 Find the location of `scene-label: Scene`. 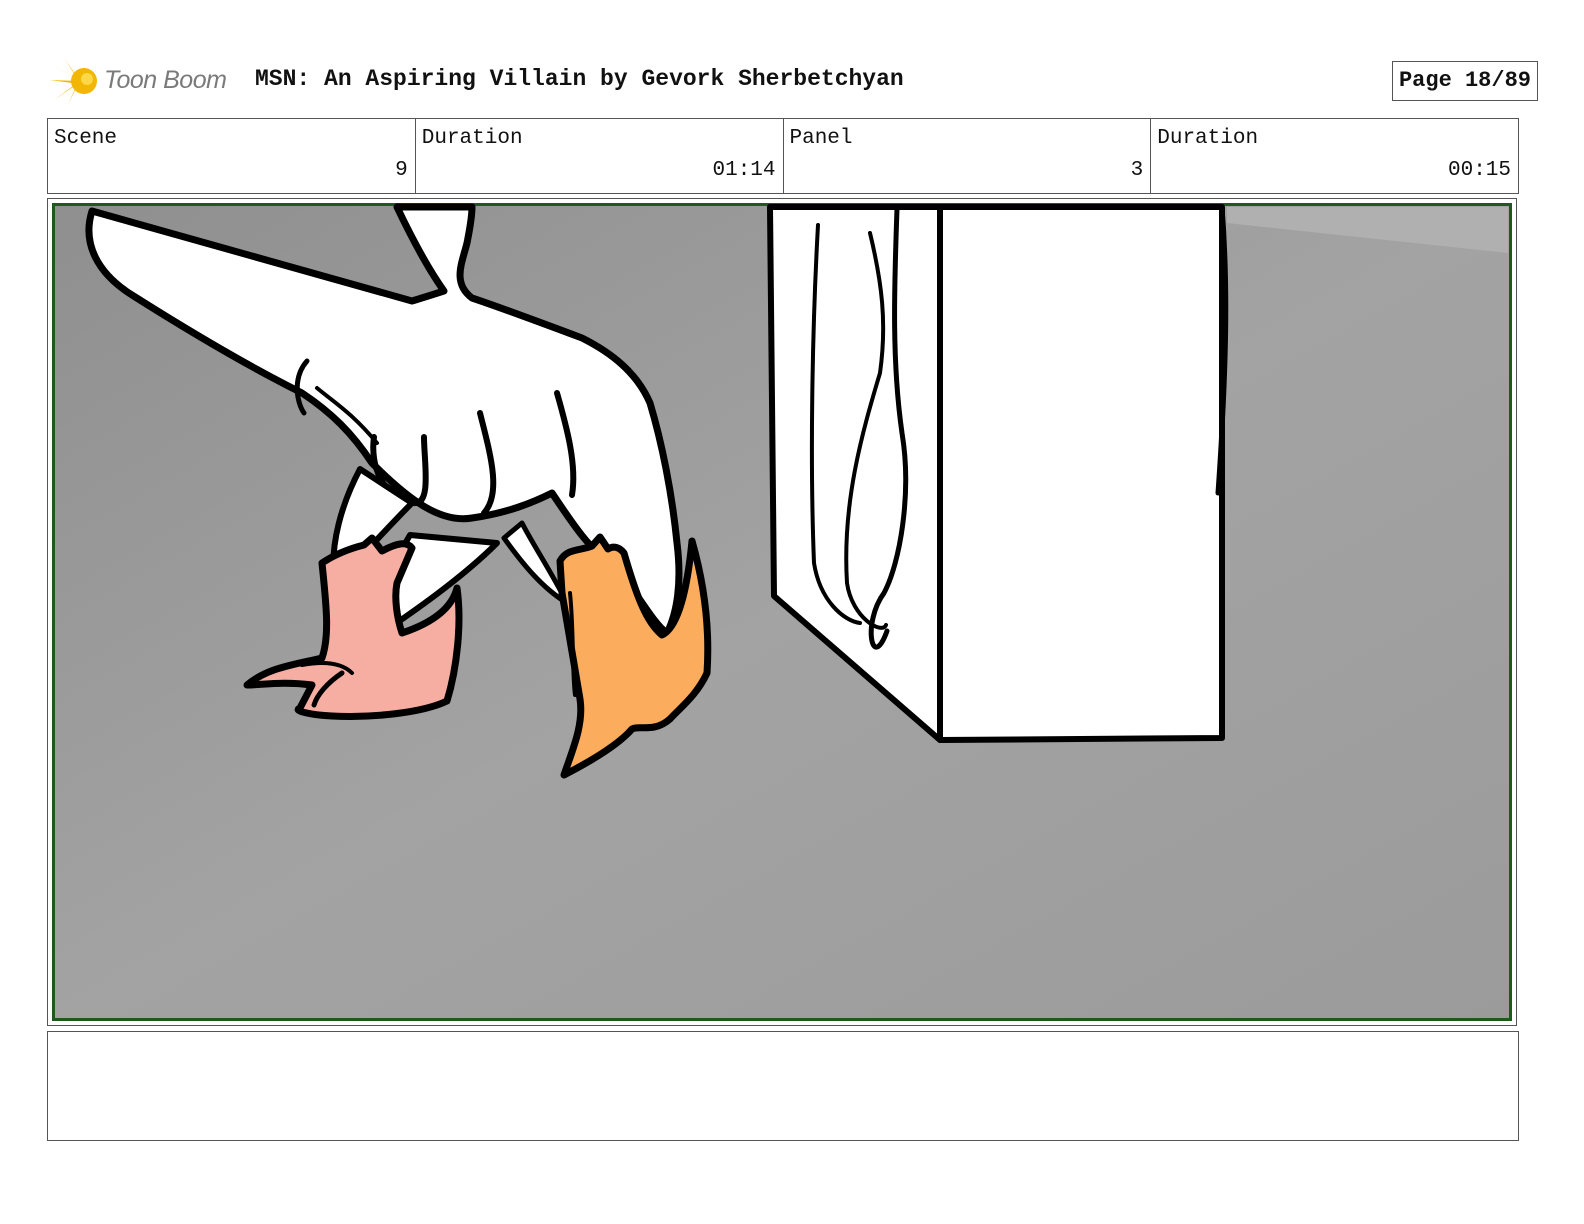

scene-label: Scene is located at coordinates (86, 138).